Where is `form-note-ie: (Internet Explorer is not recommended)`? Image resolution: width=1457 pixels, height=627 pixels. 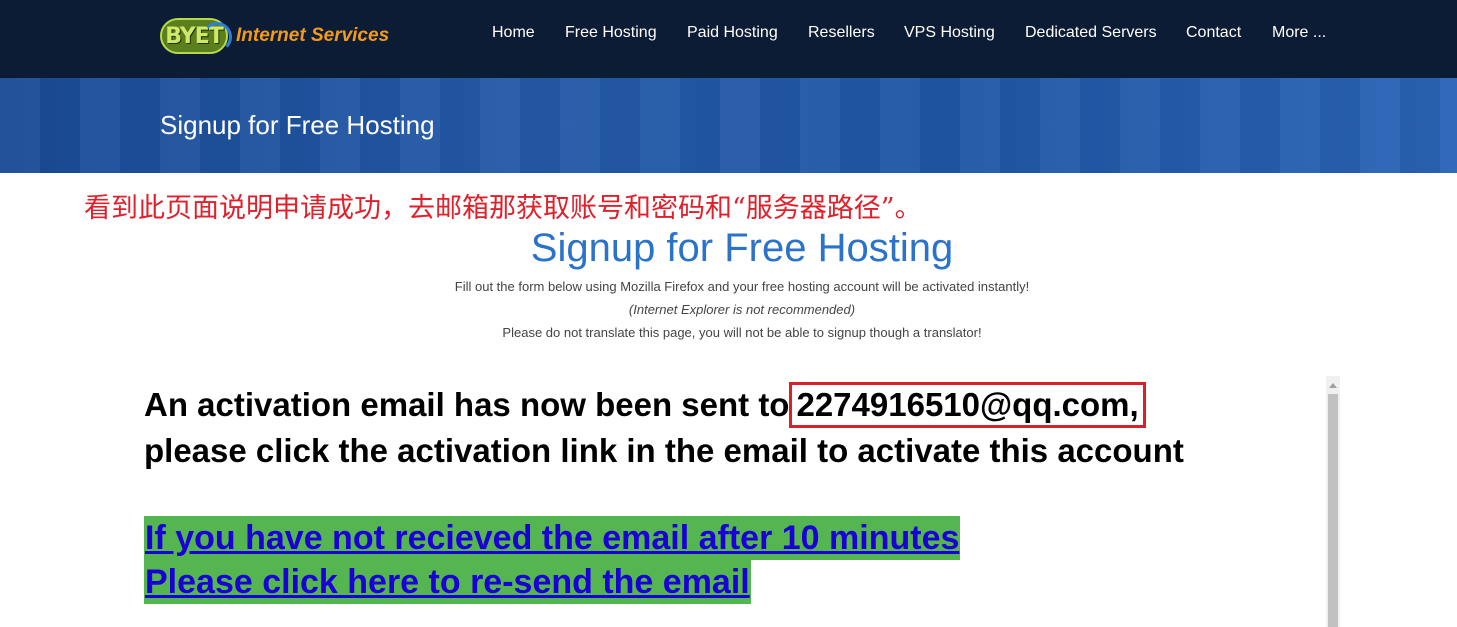 form-note-ie: (Internet Explorer is not recommended) is located at coordinates (742, 309).